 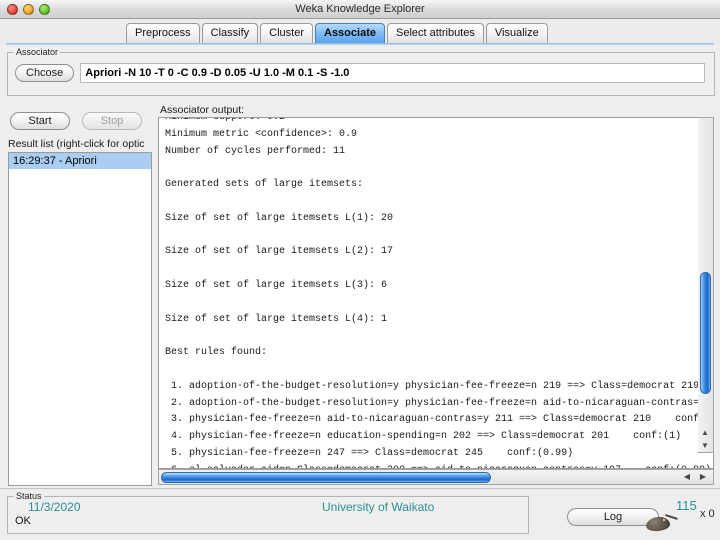 What do you see at coordinates (705, 432) in the screenshot?
I see `triangle-up-icon: ▲` at bounding box center [705, 432].